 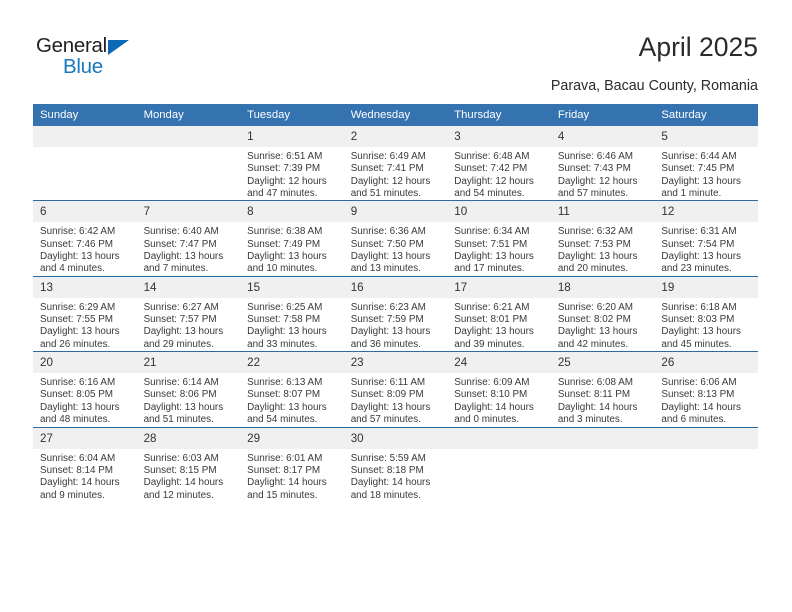 I want to click on column-header-tuesday: Tuesday, so click(x=292, y=115).